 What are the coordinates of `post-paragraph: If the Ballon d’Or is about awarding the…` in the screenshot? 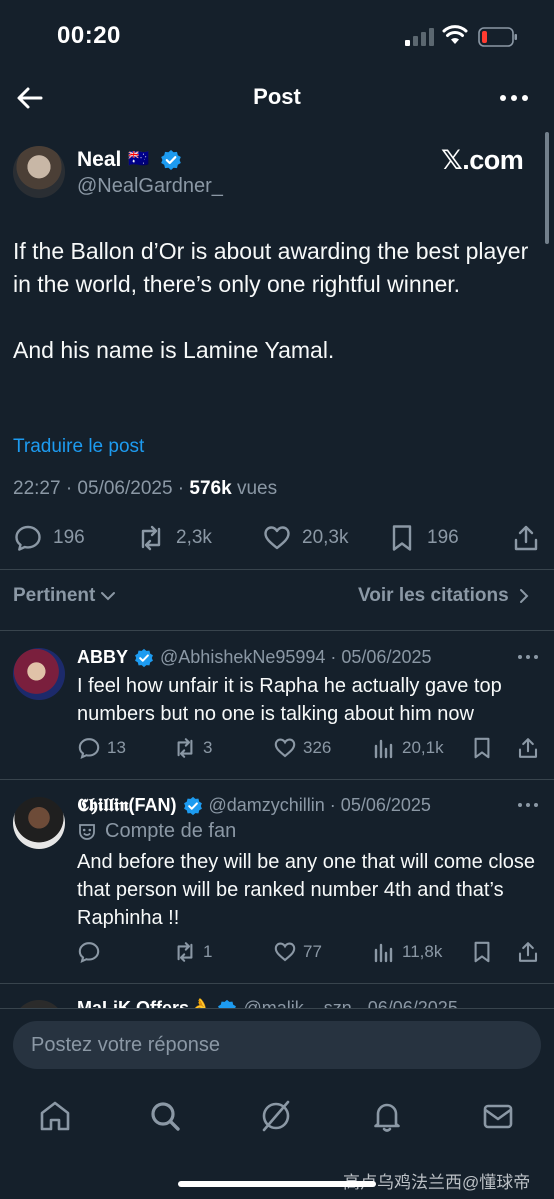 It's located at (271, 267).